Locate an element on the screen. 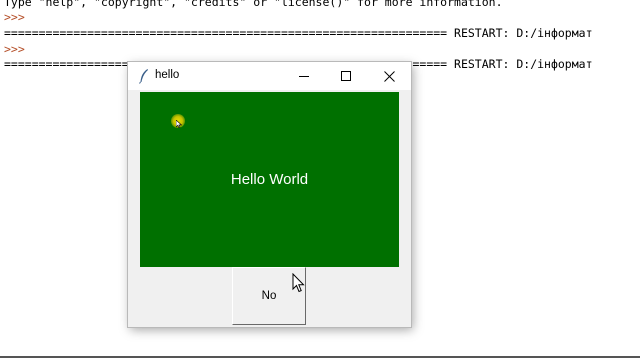 This screenshot has height=360, width=640. maximize-button is located at coordinates (346, 76).